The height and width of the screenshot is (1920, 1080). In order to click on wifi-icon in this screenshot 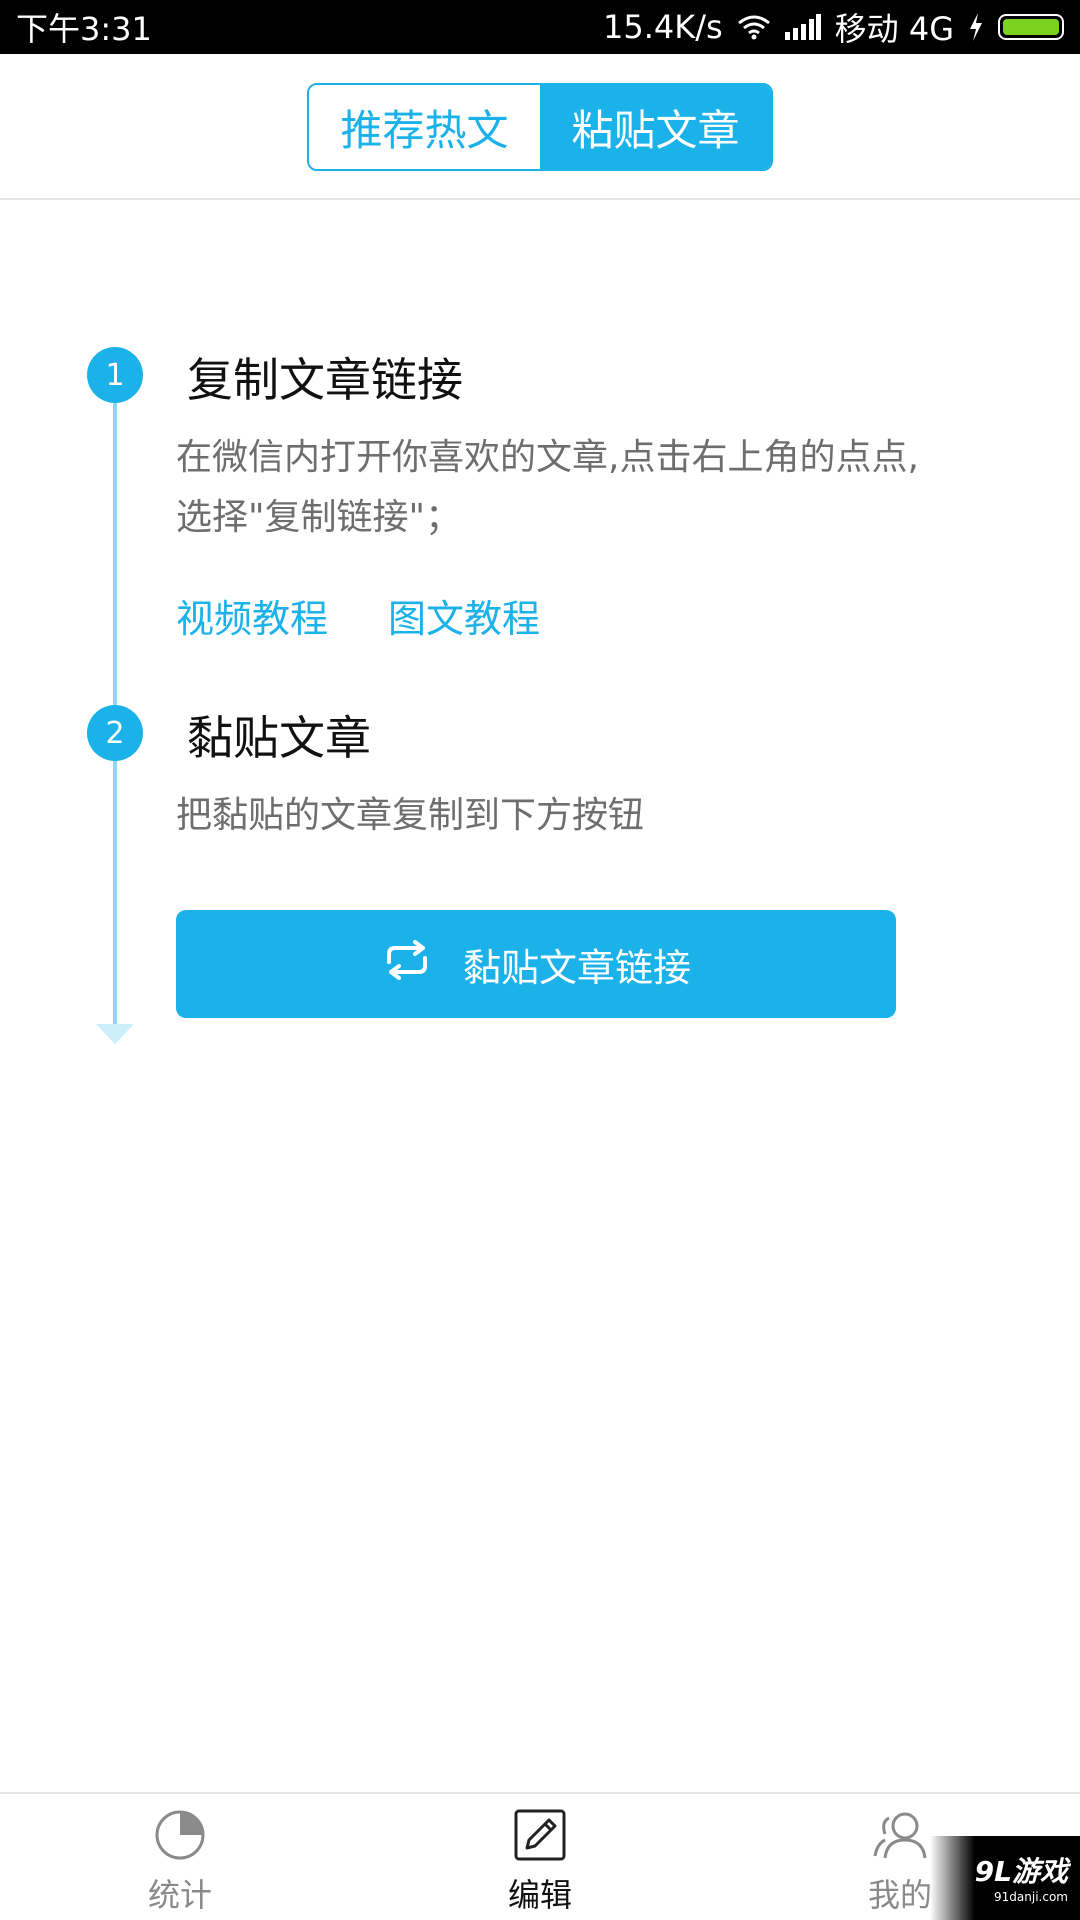, I will do `click(754, 27)`.